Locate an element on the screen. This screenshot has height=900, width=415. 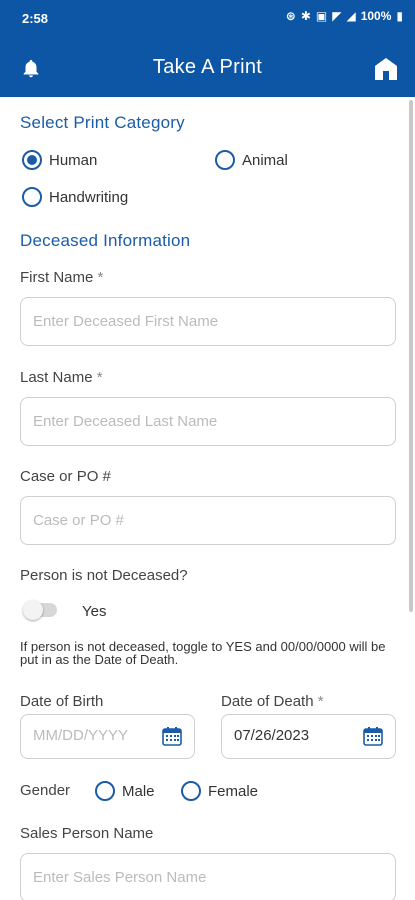
last-name-field: Enter Deceased Last Name is located at coordinates (208, 421).